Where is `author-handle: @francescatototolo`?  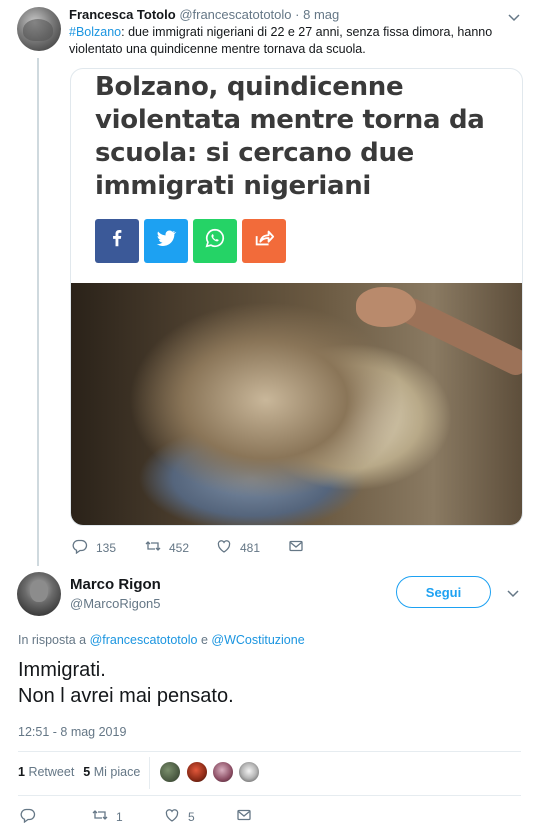 author-handle: @francescatototolo is located at coordinates (235, 14).